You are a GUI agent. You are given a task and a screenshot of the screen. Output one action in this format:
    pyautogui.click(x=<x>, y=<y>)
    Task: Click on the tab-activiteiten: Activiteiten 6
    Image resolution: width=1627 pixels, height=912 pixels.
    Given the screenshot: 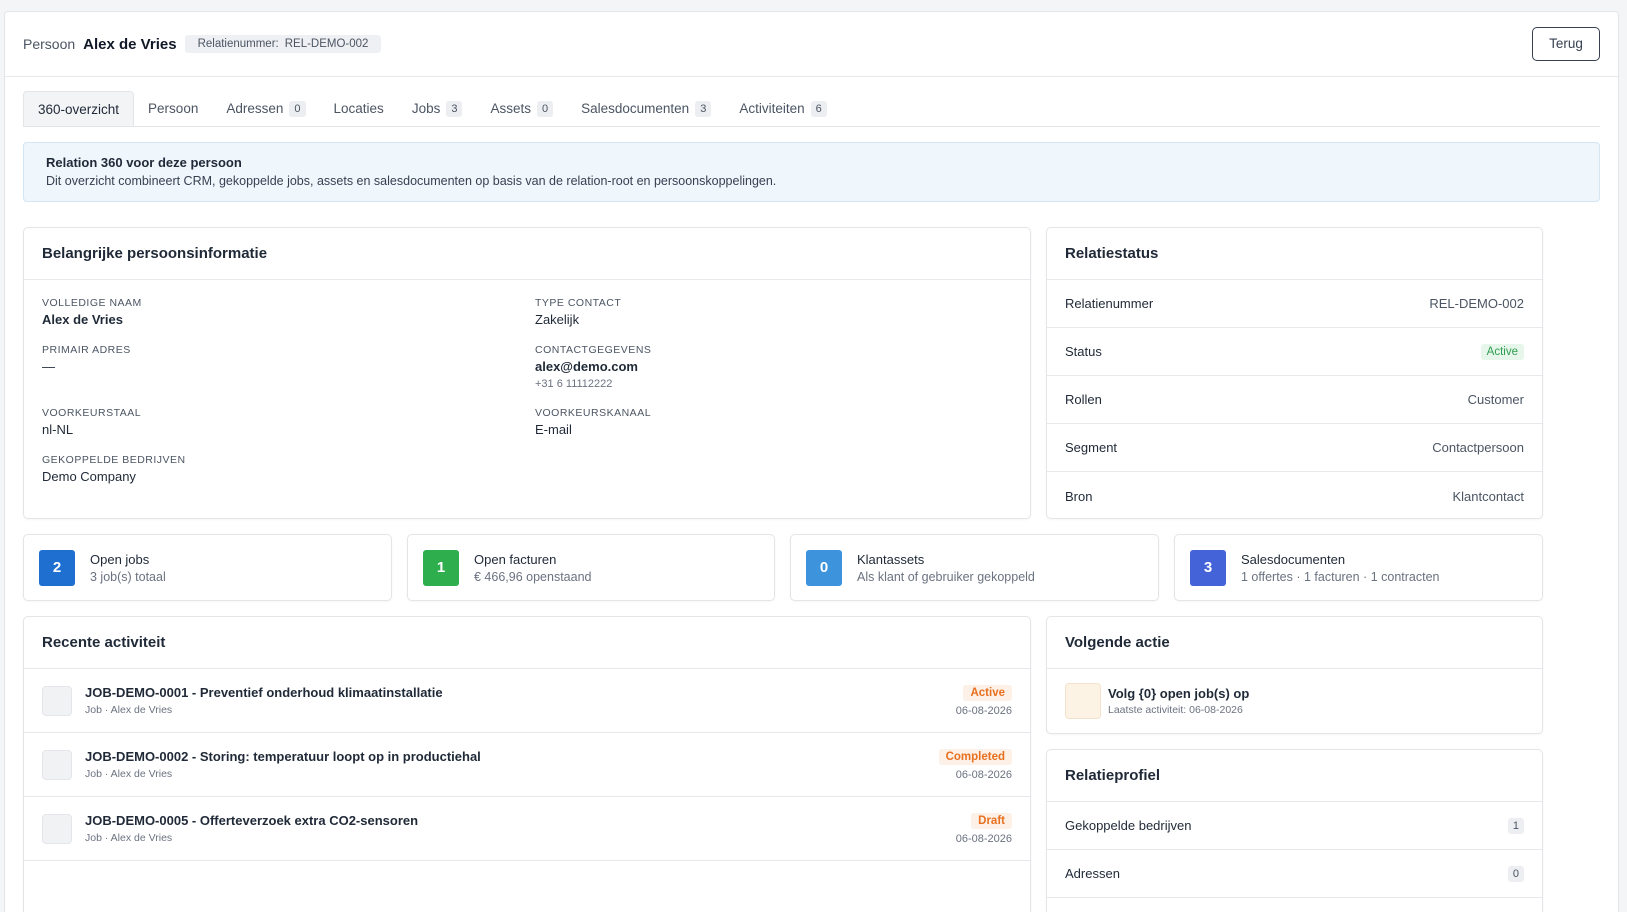 What is the action you would take?
    pyautogui.click(x=782, y=108)
    